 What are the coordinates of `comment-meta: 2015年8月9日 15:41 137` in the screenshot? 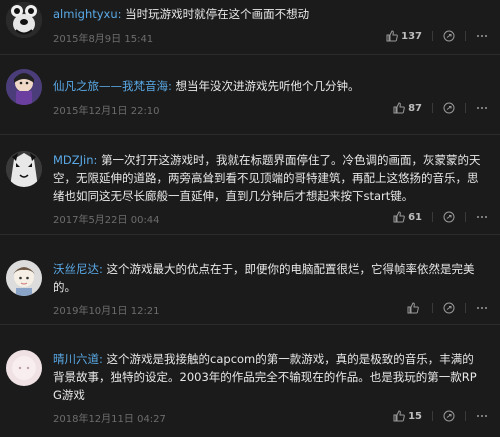 It's located at (270, 38).